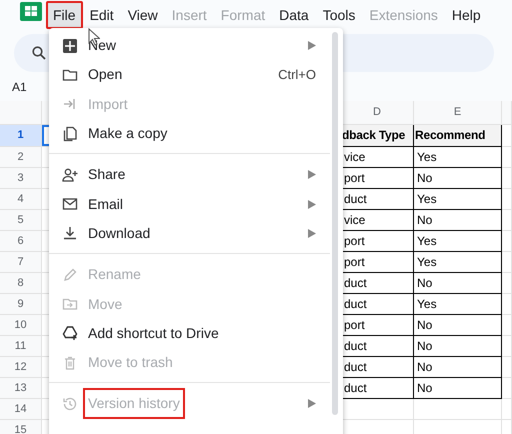  What do you see at coordinates (21, 241) in the screenshot?
I see `row-header: 6` at bounding box center [21, 241].